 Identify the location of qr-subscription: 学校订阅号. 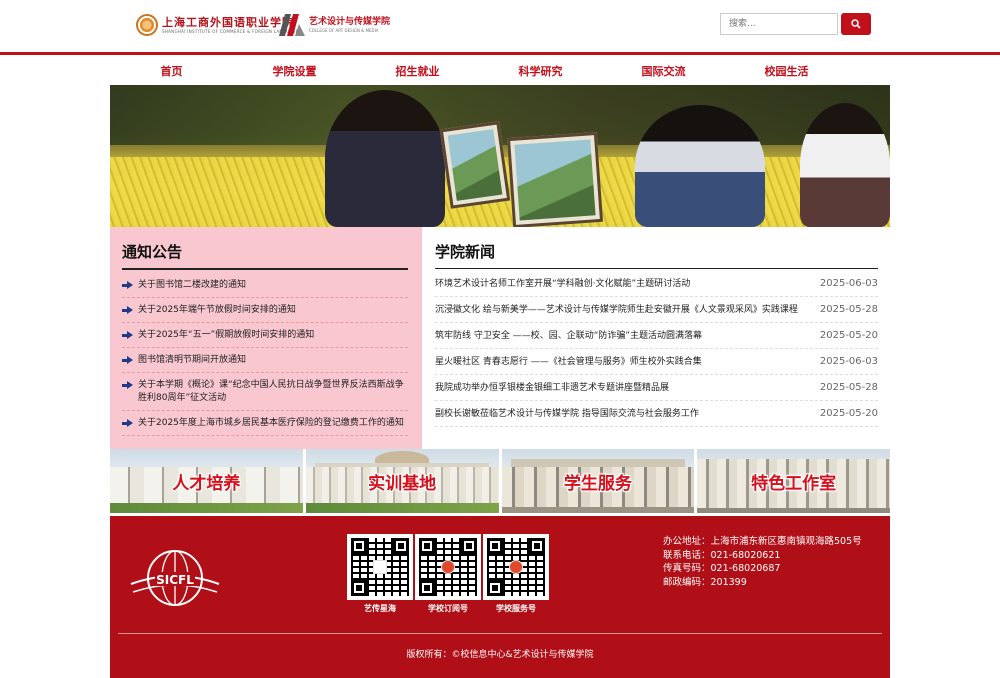
(448, 574).